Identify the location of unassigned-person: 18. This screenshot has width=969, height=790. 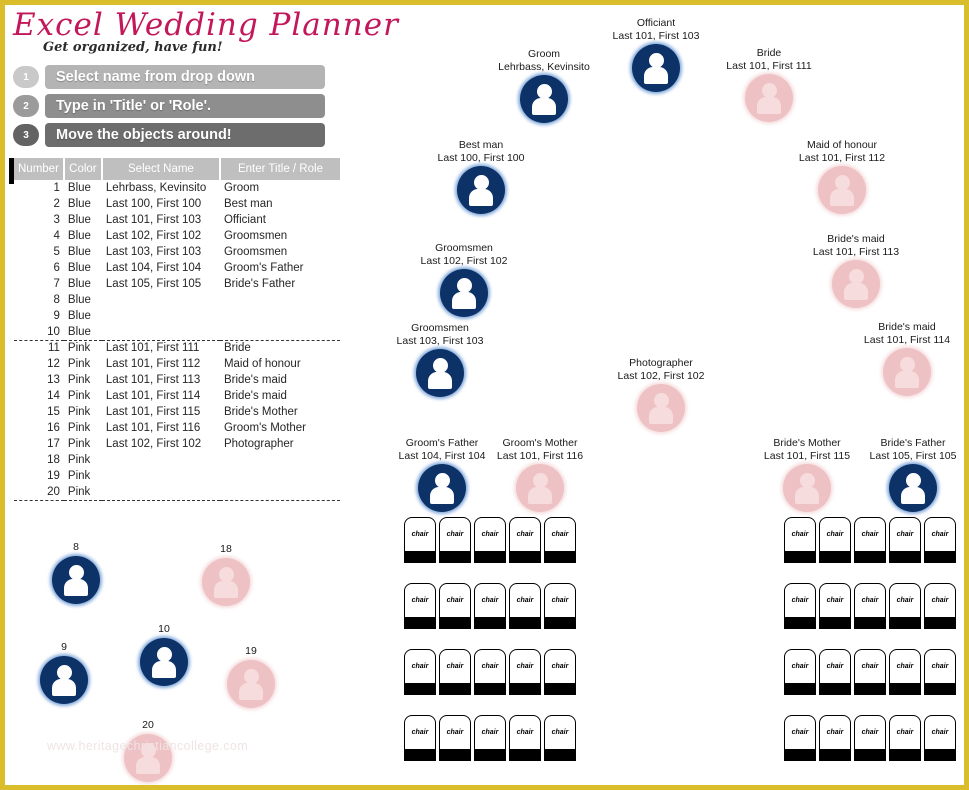
(226, 574).